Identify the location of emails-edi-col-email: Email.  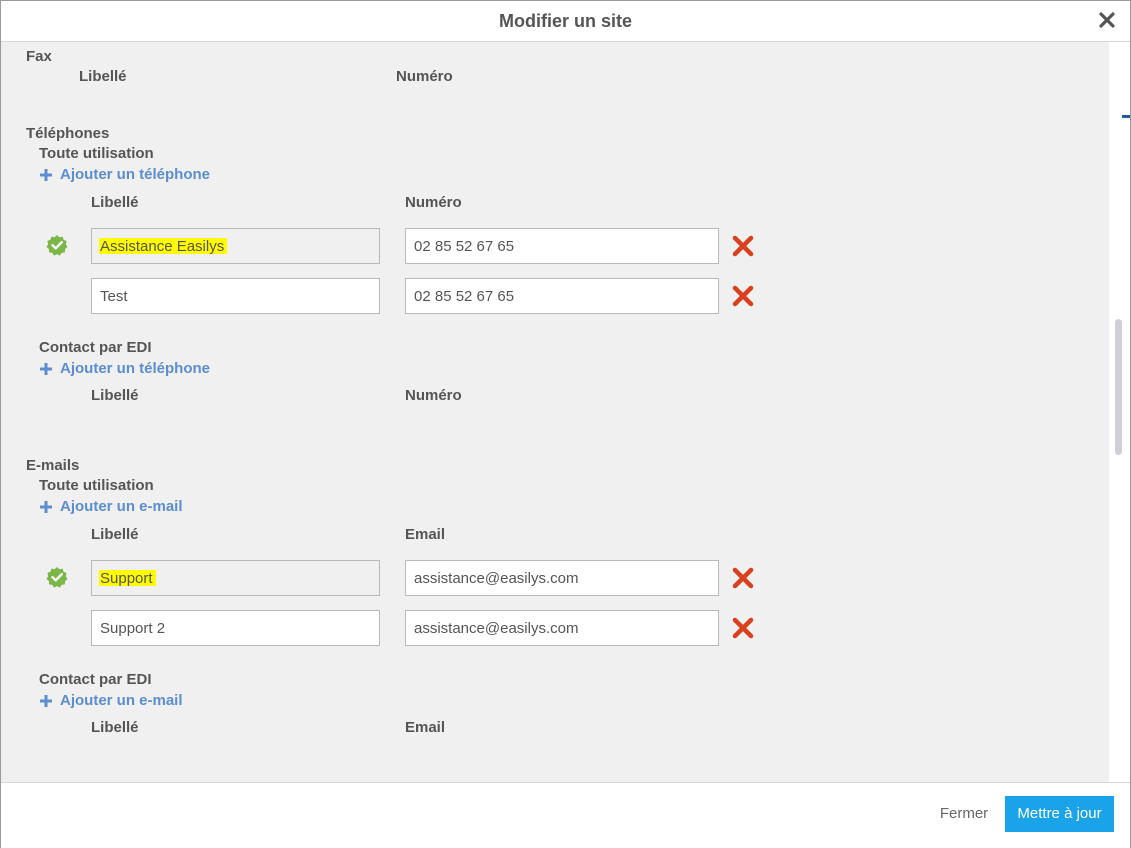
(425, 727).